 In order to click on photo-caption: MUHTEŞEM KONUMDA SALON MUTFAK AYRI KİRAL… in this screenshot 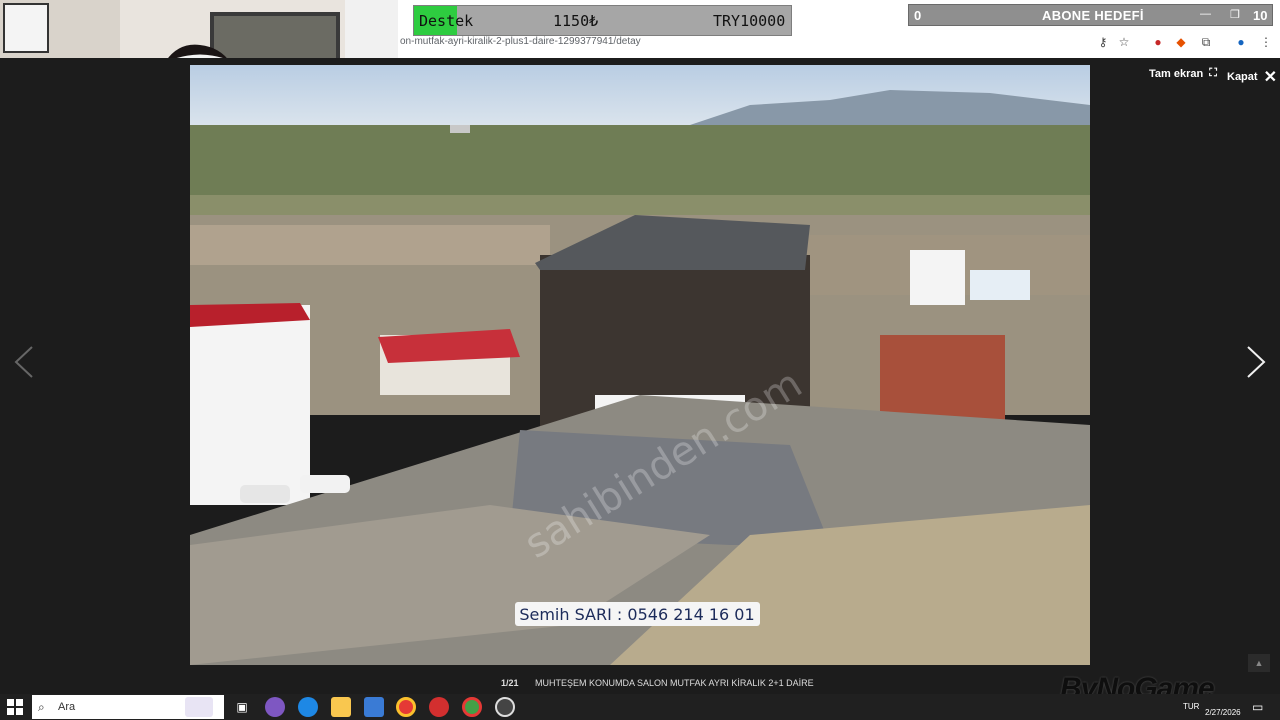, I will do `click(674, 683)`.